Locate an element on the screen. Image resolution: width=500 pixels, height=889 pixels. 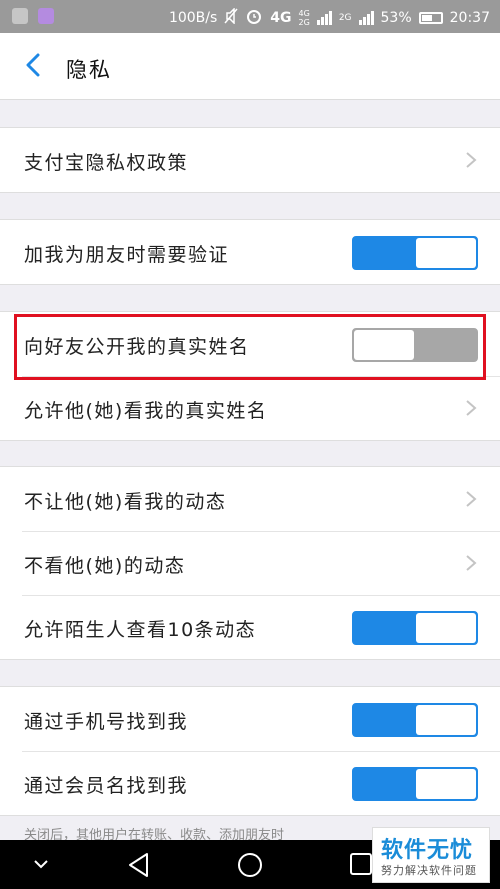
find-by-member-toggle is located at coordinates (415, 784).